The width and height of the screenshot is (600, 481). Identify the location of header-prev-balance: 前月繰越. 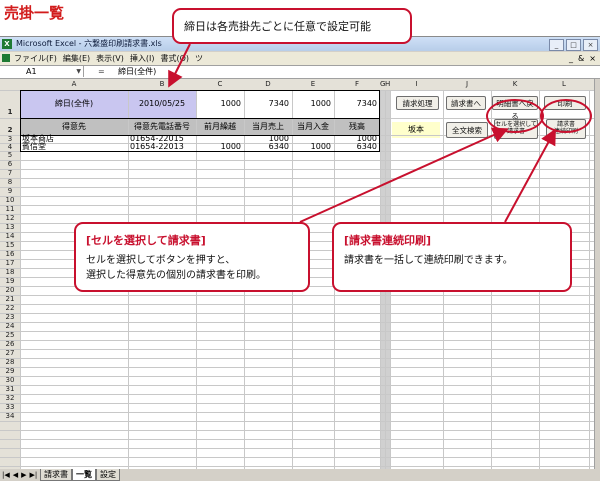
(220, 126).